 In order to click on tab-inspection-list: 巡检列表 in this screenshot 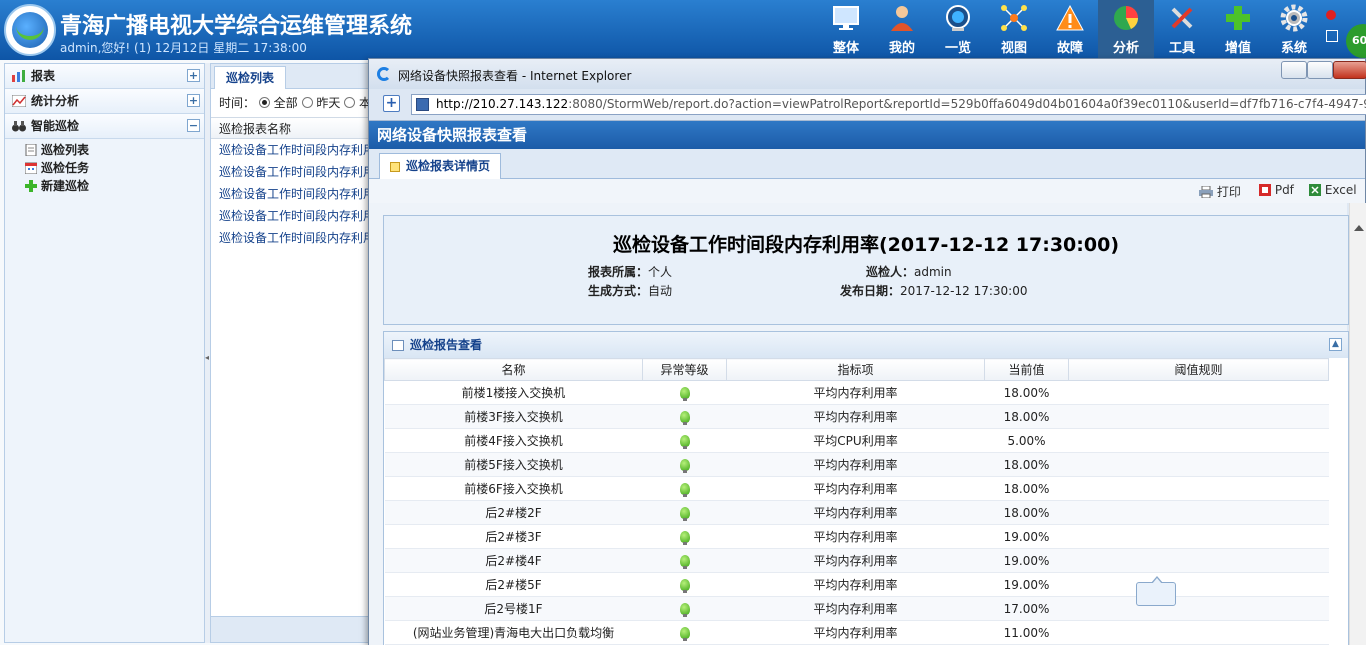, I will do `click(250, 77)`.